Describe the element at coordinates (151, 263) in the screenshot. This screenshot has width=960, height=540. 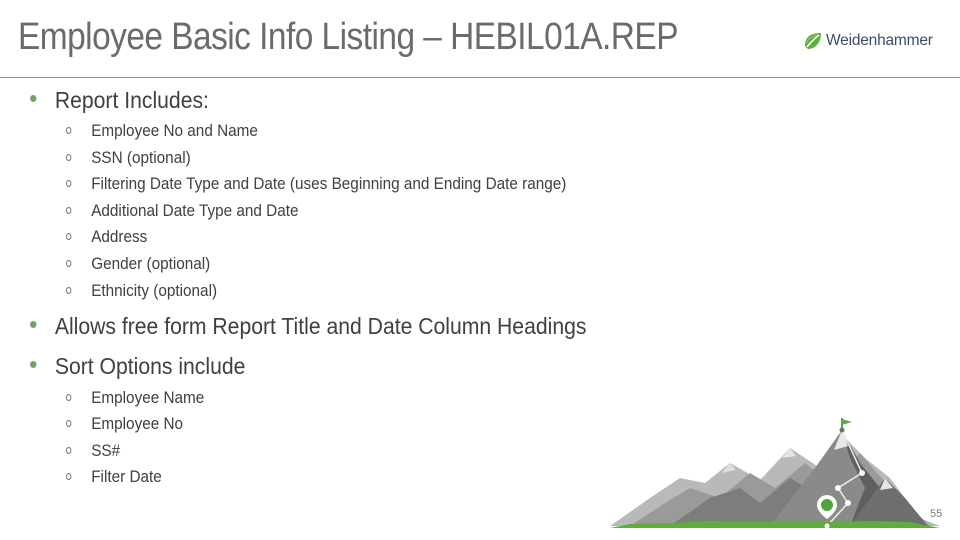
I see `sub-bullet-text: Gender (optional)` at that location.